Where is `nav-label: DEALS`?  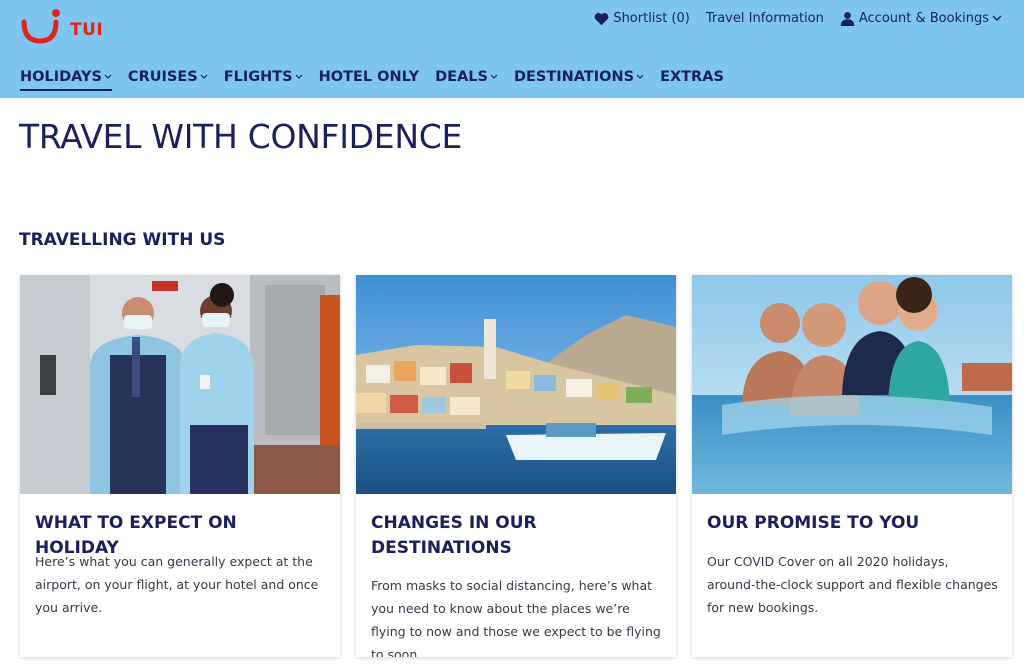
nav-label: DEALS is located at coordinates (461, 77).